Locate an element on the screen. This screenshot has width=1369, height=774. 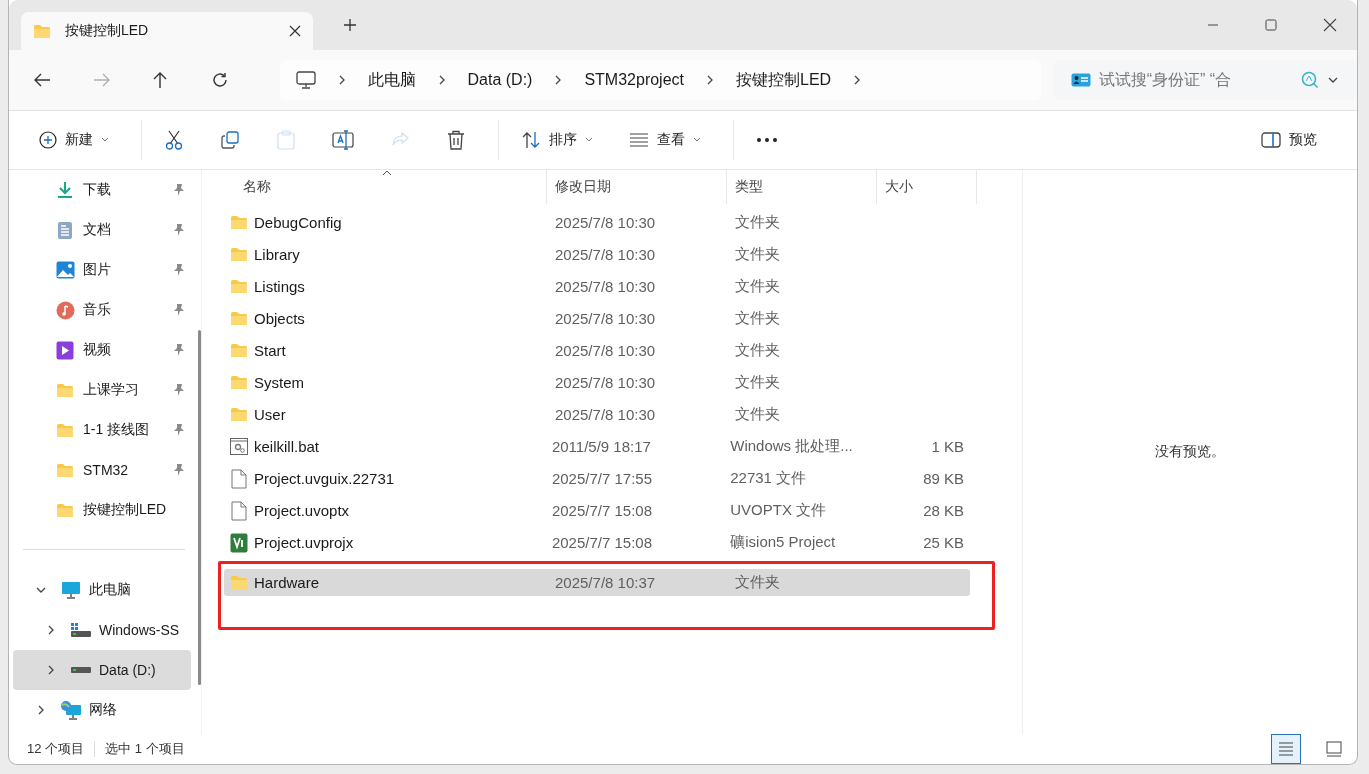
tree-item: 此电脑 is located at coordinates (102, 590).